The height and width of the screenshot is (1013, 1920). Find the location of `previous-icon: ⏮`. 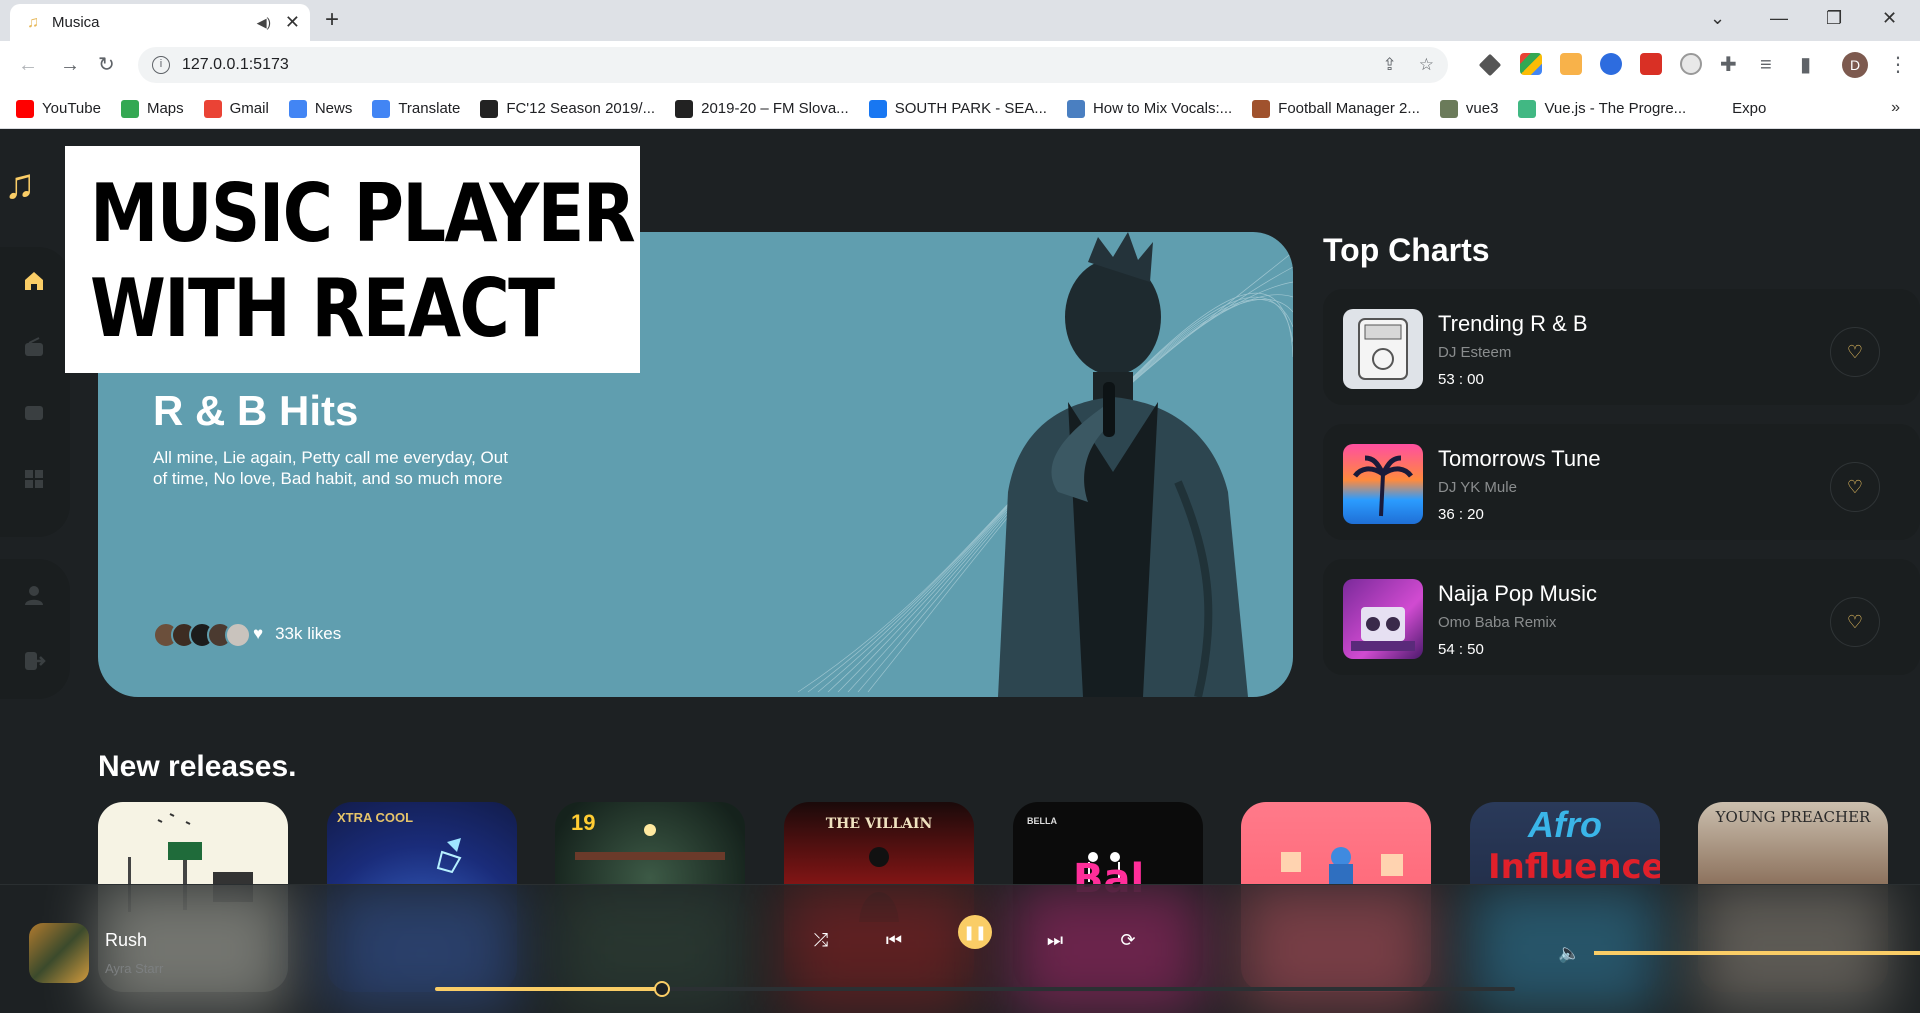

previous-icon: ⏮ is located at coordinates (894, 940).